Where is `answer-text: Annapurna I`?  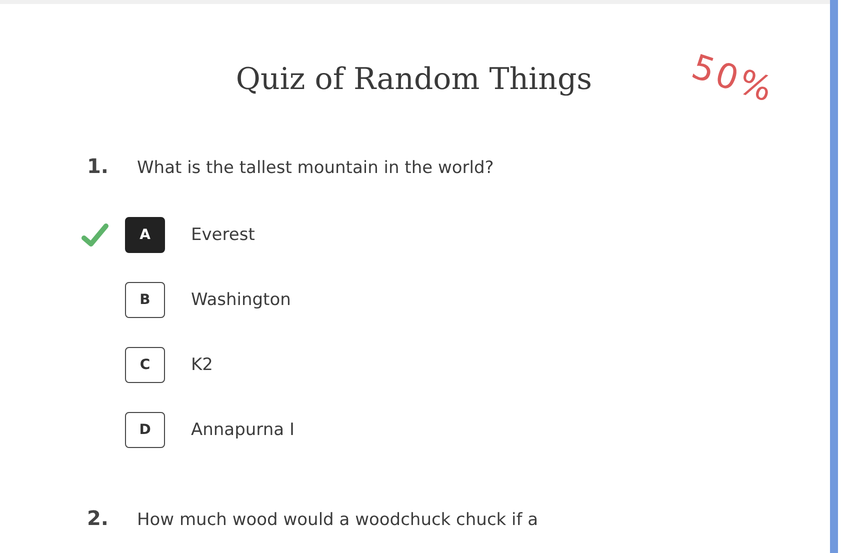
answer-text: Annapurna I is located at coordinates (242, 430).